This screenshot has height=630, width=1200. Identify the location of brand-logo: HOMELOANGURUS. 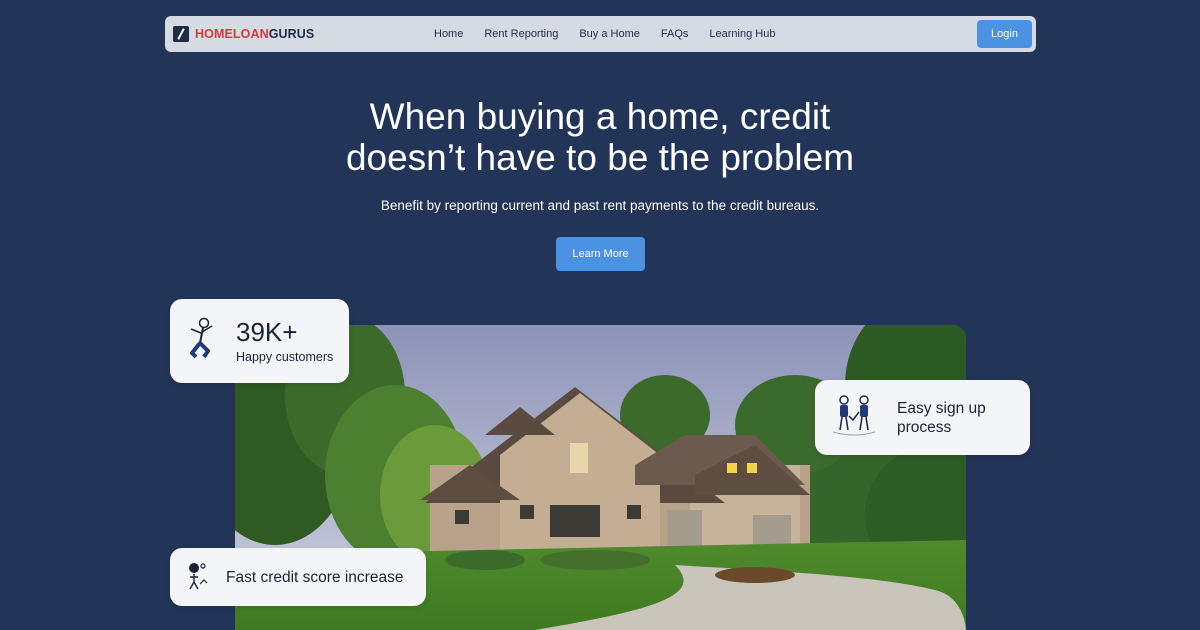
(243, 34).